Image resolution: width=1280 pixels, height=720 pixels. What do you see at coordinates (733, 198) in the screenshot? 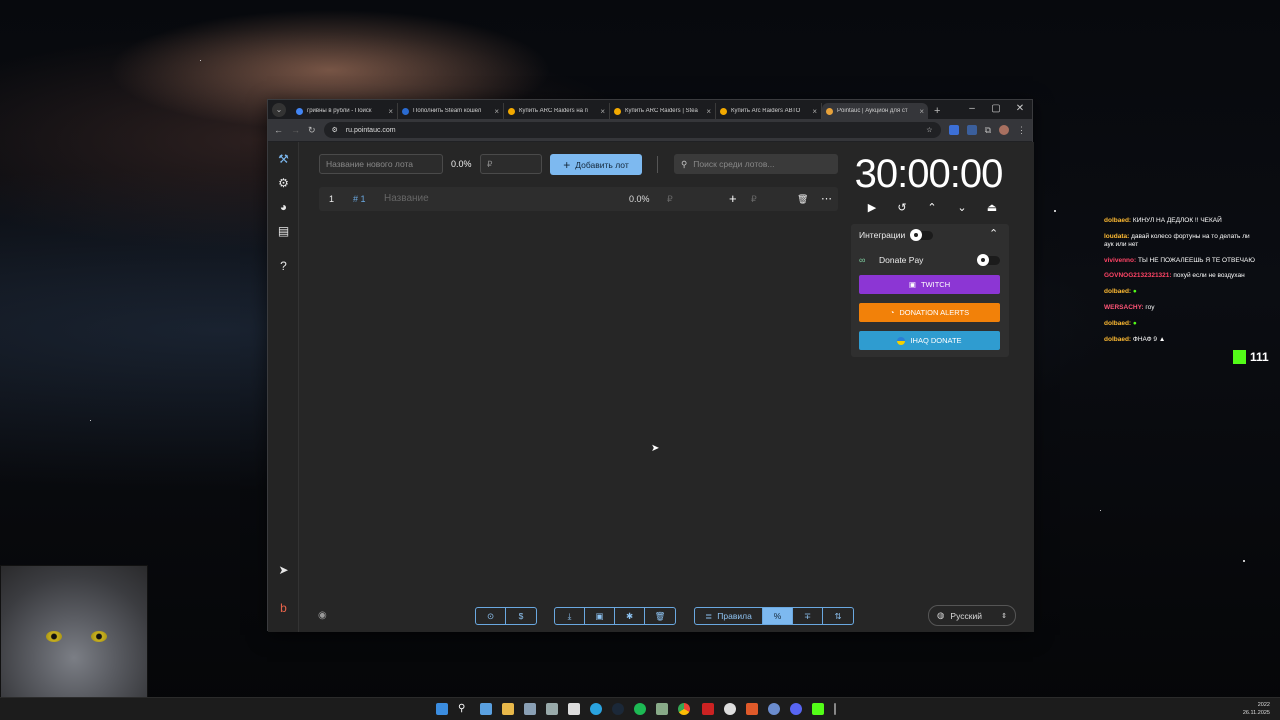
I see `add-amount-icon: +` at bounding box center [733, 198].